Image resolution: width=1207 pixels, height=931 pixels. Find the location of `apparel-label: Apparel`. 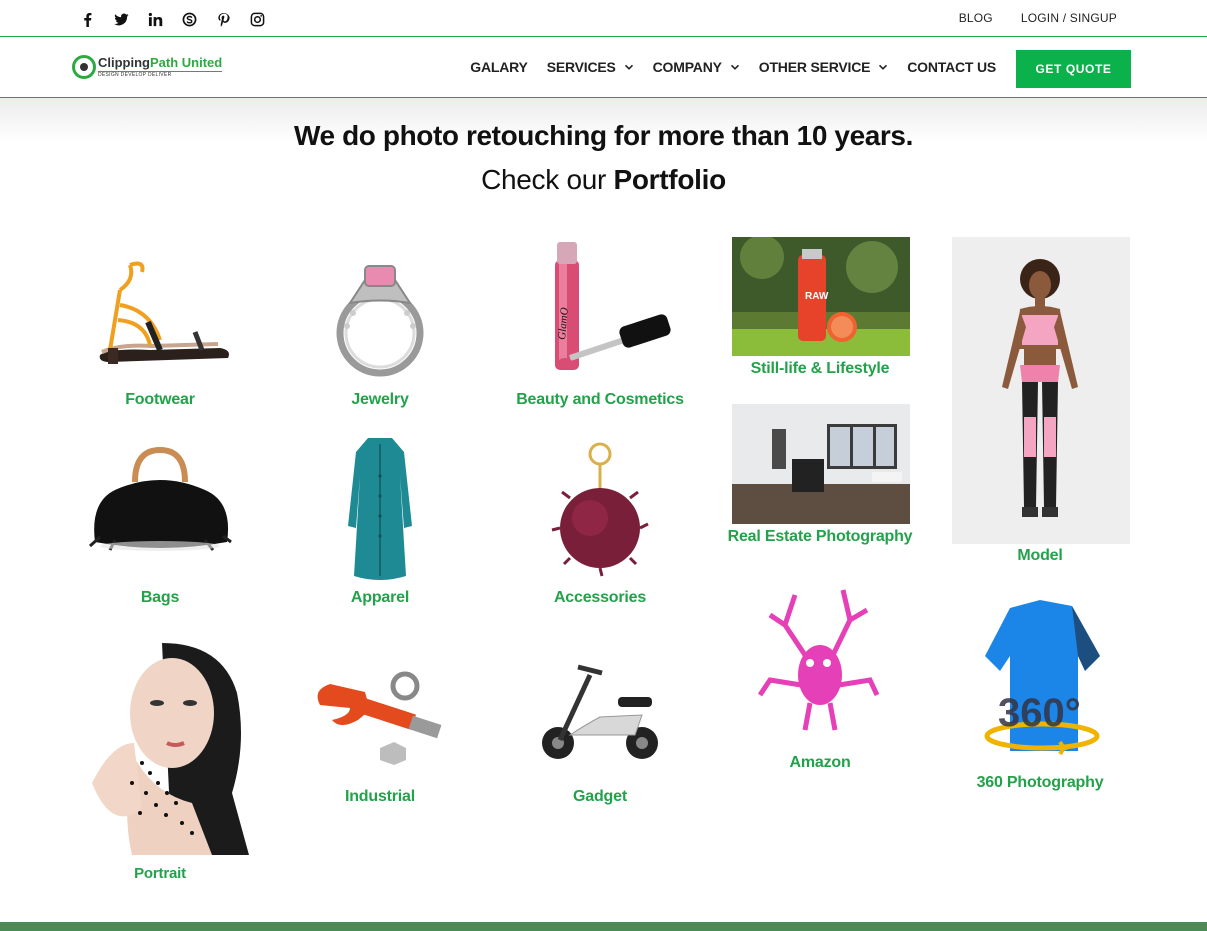

apparel-label: Apparel is located at coordinates (380, 597).